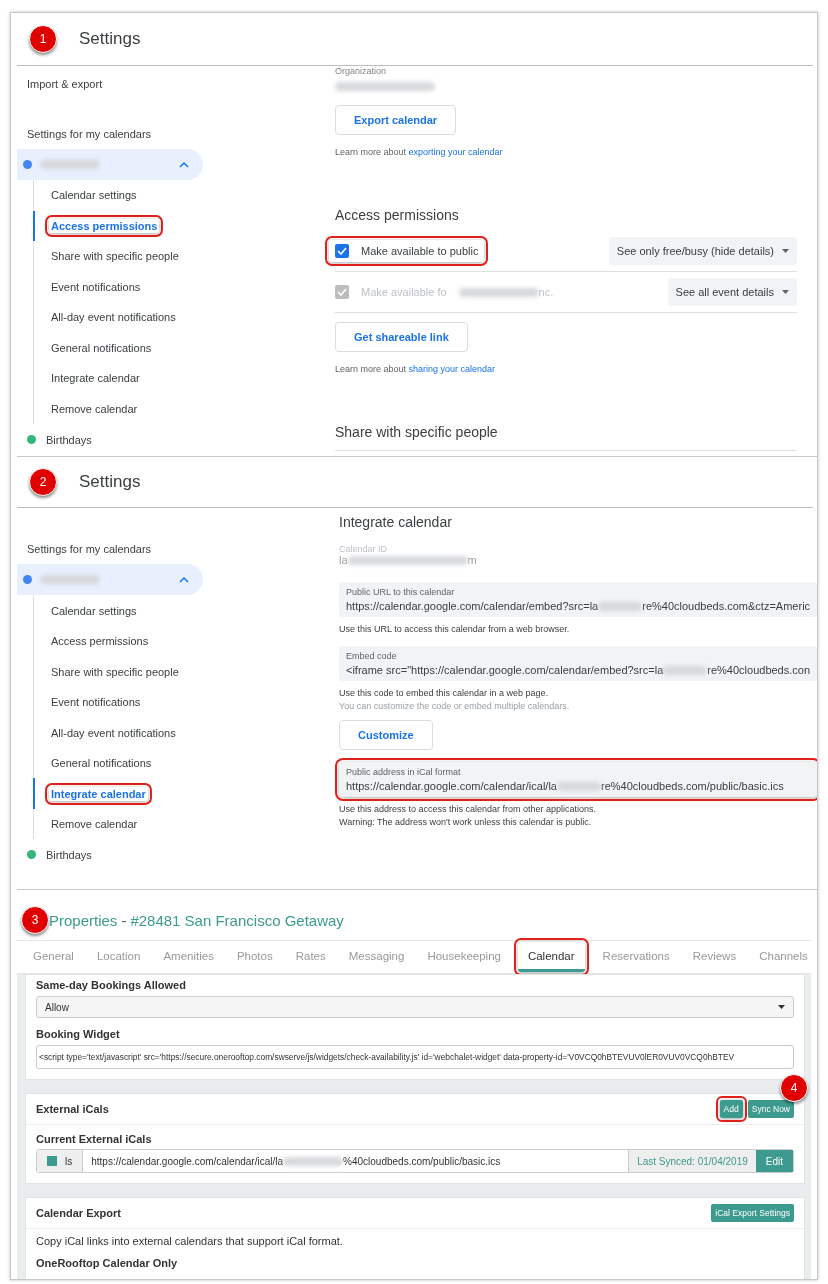 This screenshot has width=828, height=1284. What do you see at coordinates (72, 1109) in the screenshot?
I see `card-title: External iCals` at bounding box center [72, 1109].